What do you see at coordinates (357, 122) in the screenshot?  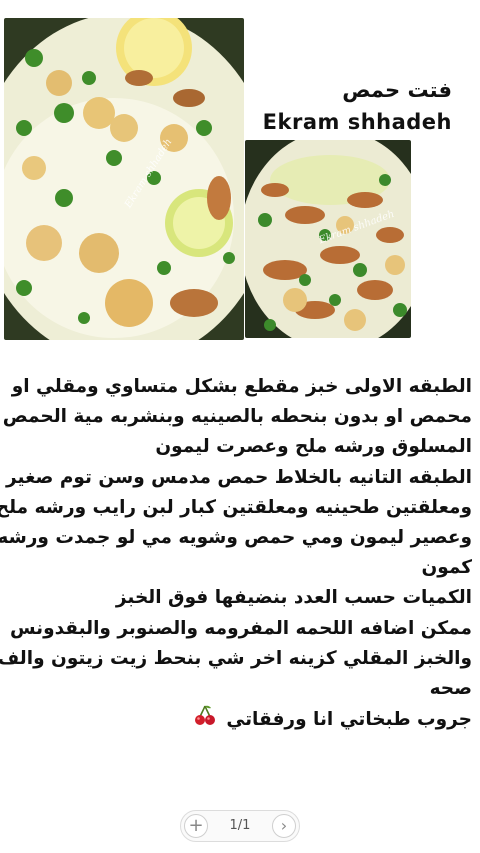 I see `recipe-author: Ekram shhadeh` at bounding box center [357, 122].